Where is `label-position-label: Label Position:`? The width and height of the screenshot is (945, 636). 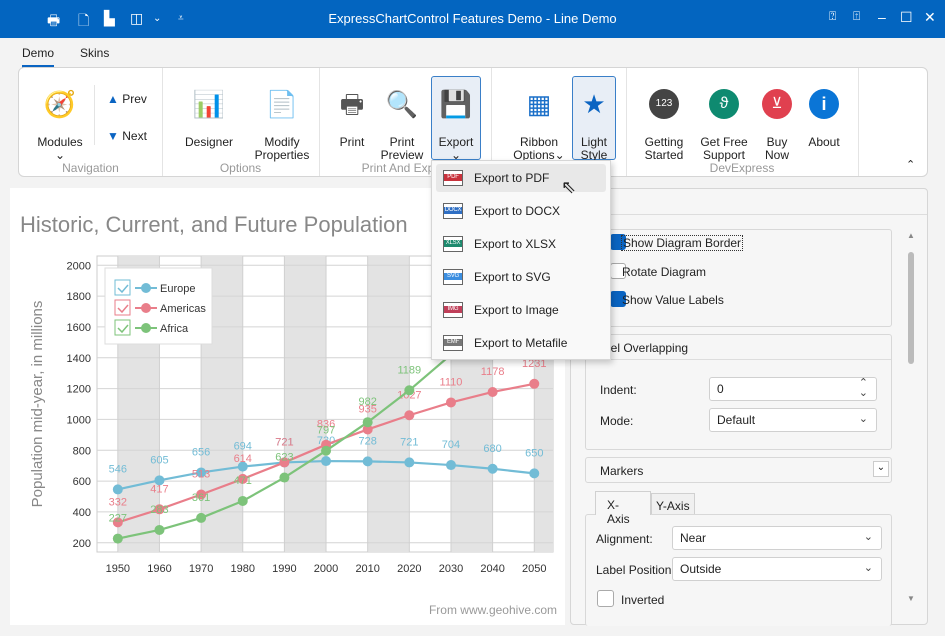
label-position-label: Label Position: is located at coordinates (635, 570).